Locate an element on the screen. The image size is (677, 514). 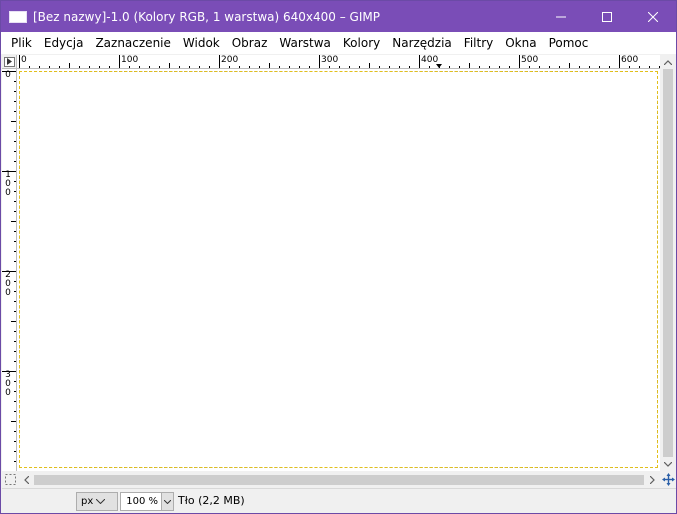
navigate-button is located at coordinates (668, 479).